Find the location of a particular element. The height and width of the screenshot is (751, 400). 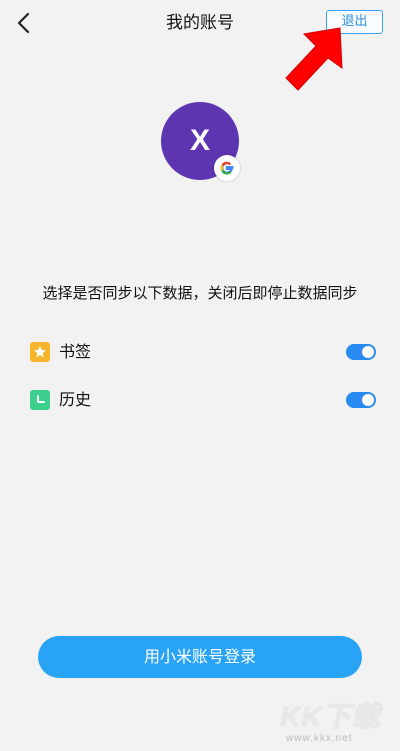

google-badge is located at coordinates (227, 168).